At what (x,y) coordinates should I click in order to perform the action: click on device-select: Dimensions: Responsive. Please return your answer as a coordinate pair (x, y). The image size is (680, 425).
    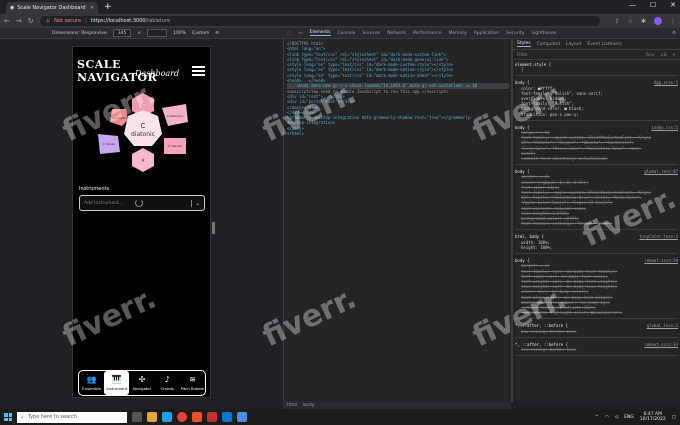
    Looking at the image, I should click on (79, 33).